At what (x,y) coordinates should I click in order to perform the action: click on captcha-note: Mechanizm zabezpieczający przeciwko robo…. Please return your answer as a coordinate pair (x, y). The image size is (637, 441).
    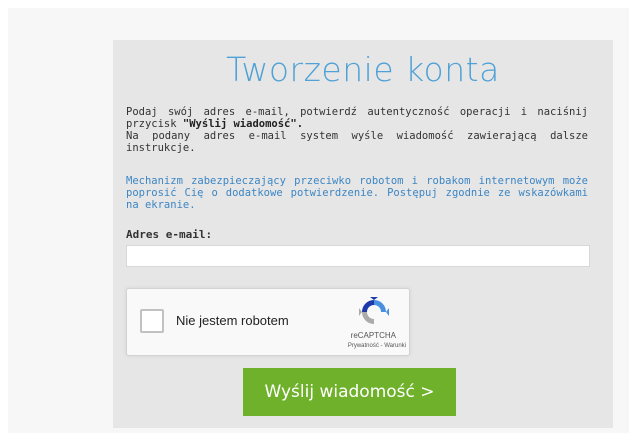
    Looking at the image, I should click on (357, 193).